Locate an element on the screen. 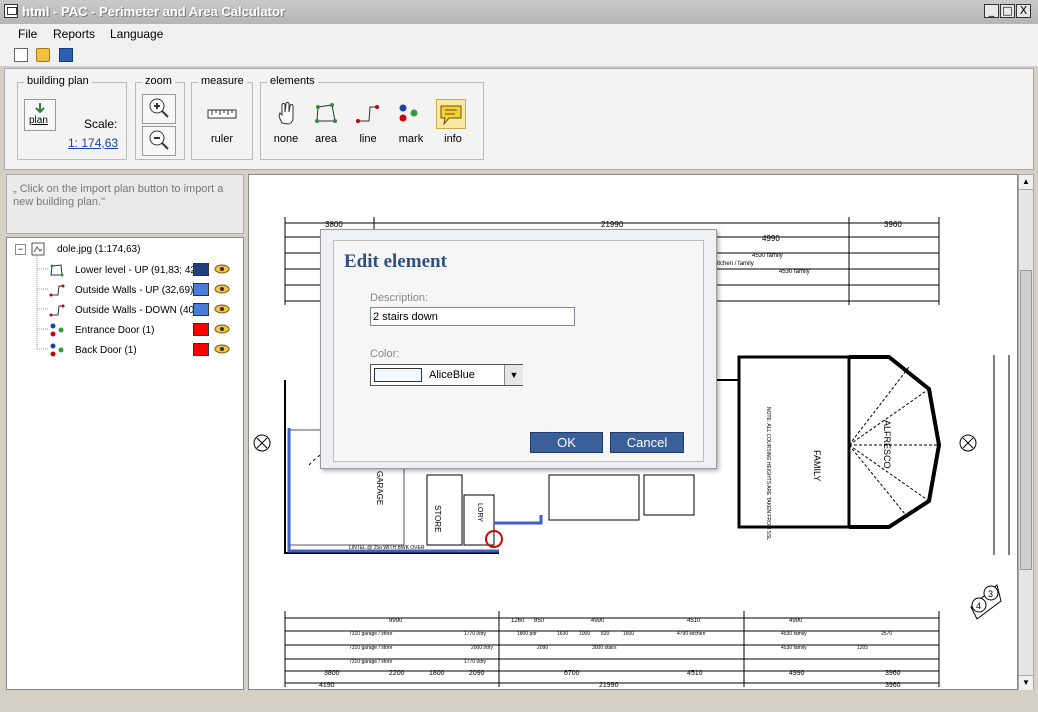 The image size is (1038, 712). tree-item-outside-walls-up: Outside Walls - UP (32,69) is located at coordinates (125, 290).